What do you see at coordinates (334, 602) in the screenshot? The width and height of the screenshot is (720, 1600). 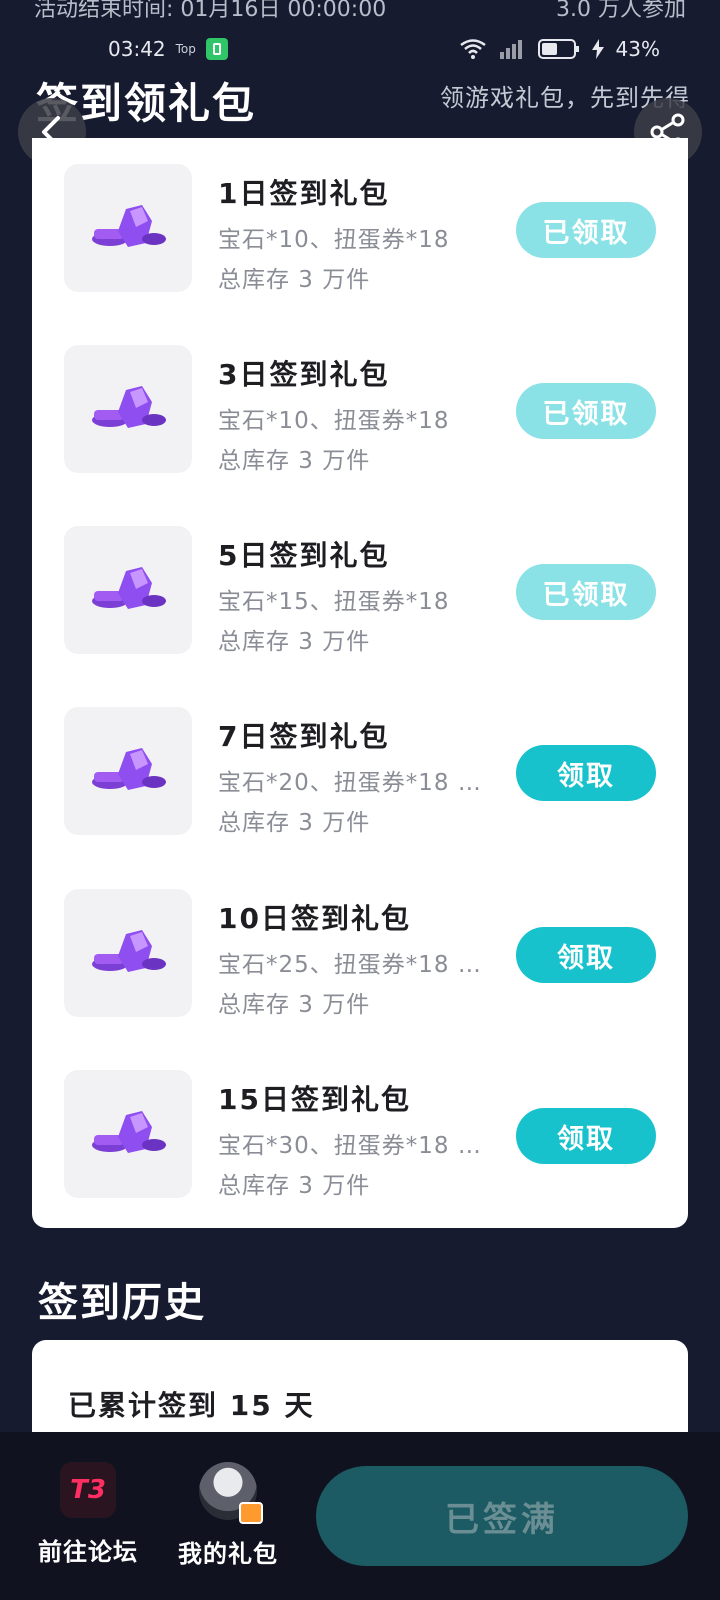 I see `gift-content: 宝石*15、扭蛋券*18` at bounding box center [334, 602].